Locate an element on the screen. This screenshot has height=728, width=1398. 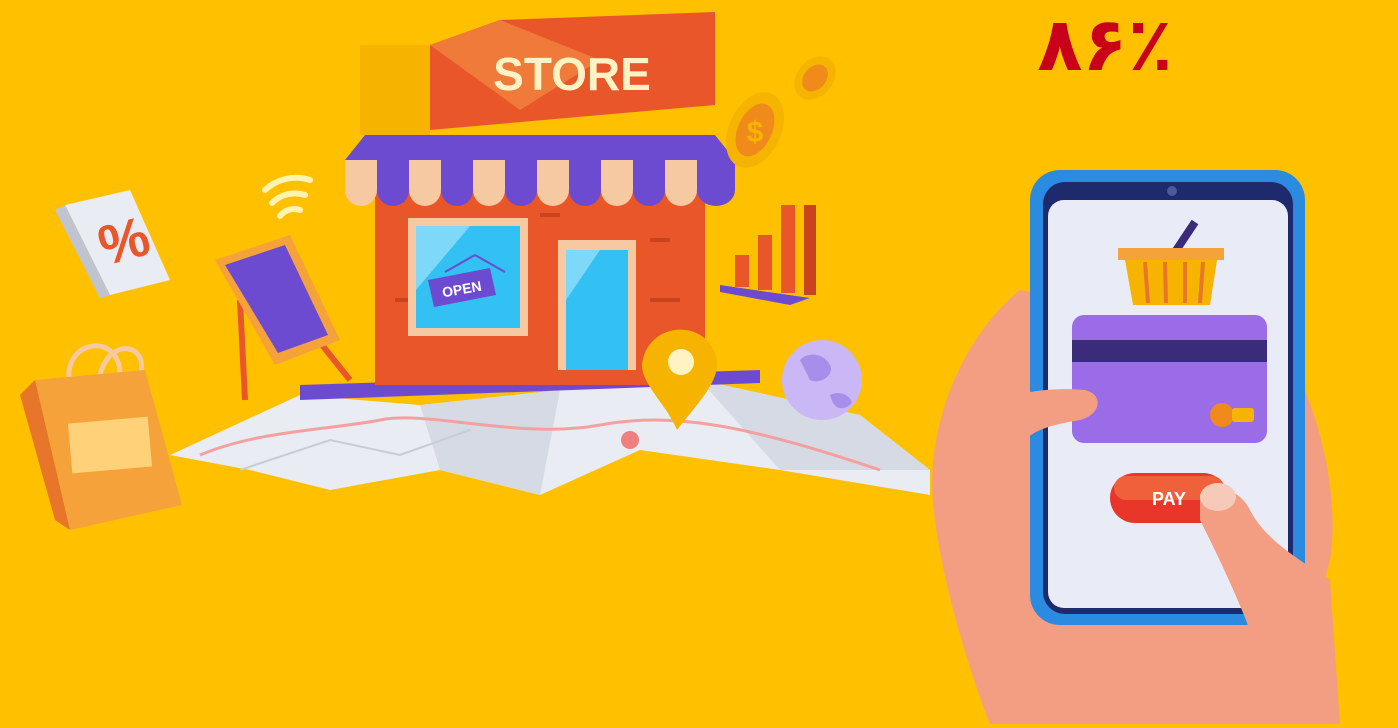
pay-button-label: PAY is located at coordinates (1169, 499).